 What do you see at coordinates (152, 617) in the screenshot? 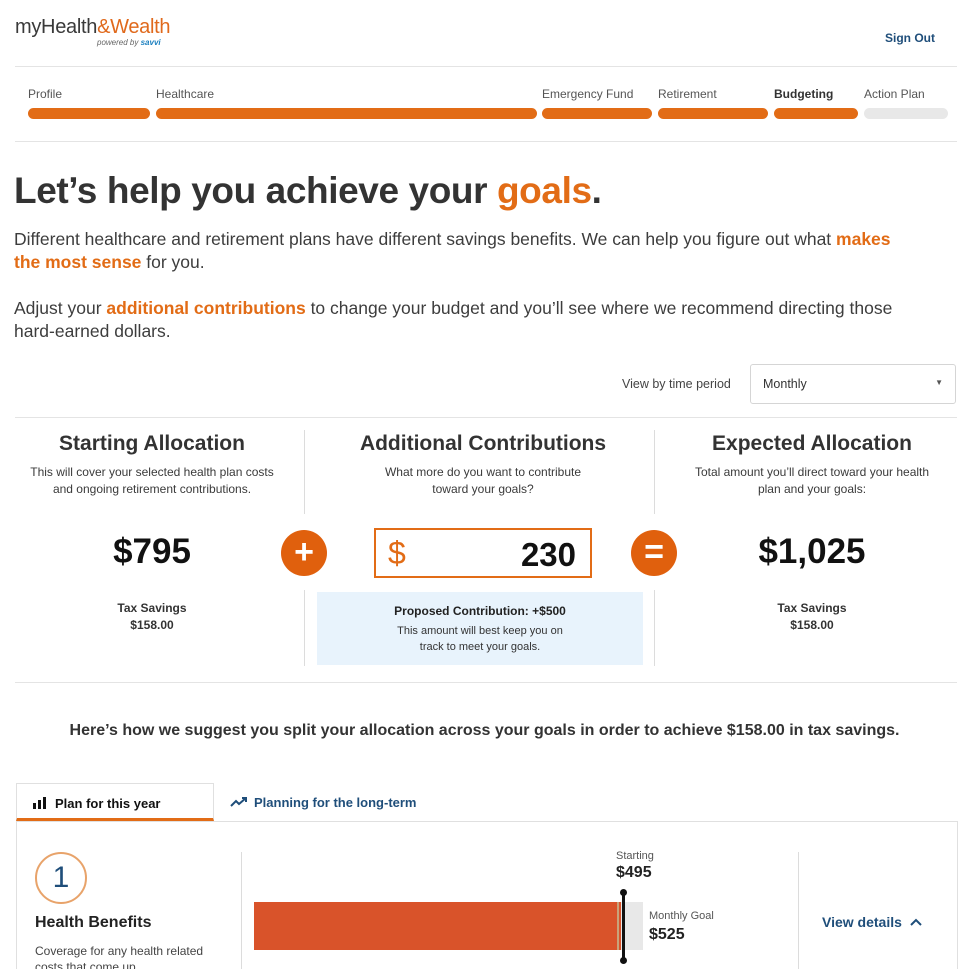
I see `starting-tax-savings: Tax Savings $158.00` at bounding box center [152, 617].